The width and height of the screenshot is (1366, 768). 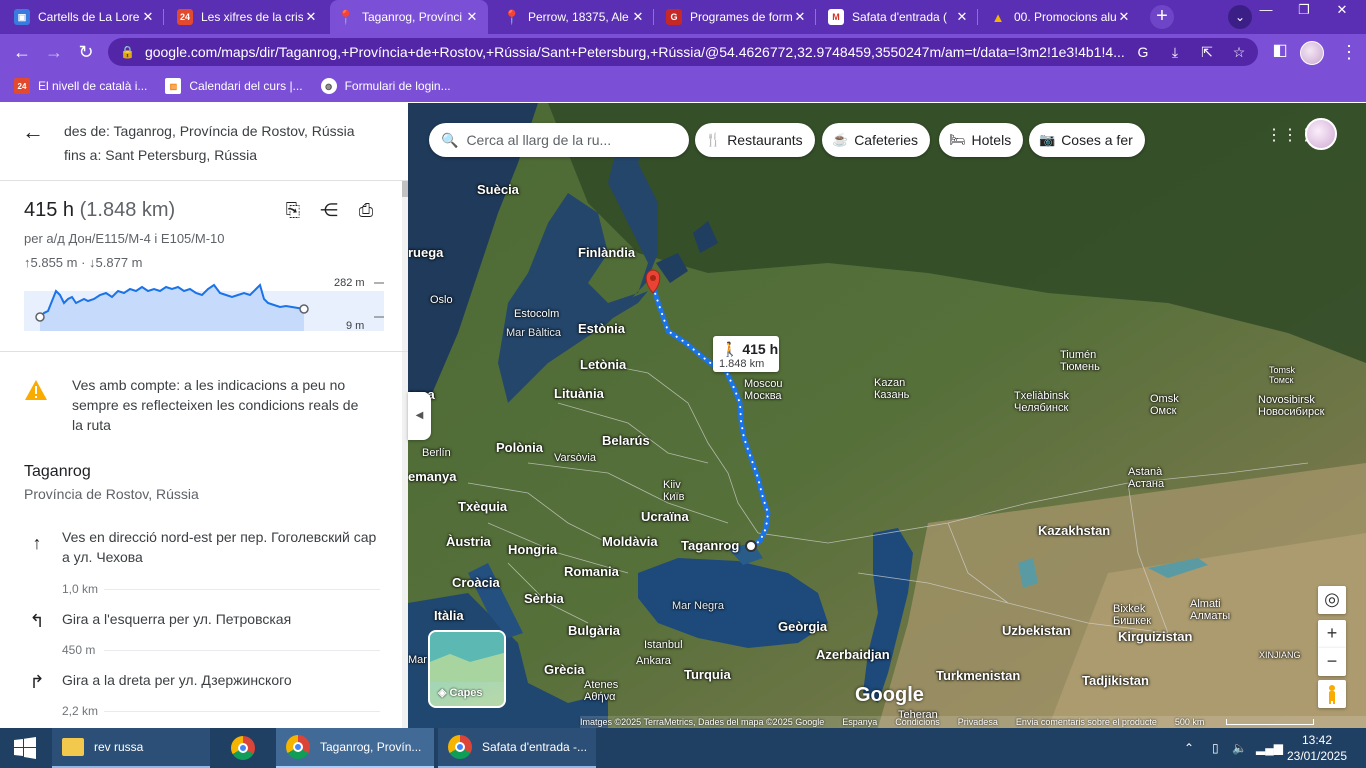 What do you see at coordinates (1254, 722) in the screenshot?
I see `scale-indicator: 500 km` at bounding box center [1254, 722].